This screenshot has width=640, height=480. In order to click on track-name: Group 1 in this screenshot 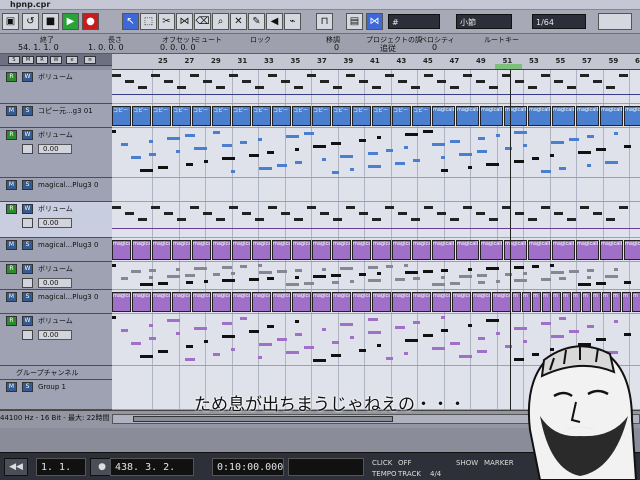, I will do `click(70, 387)`.